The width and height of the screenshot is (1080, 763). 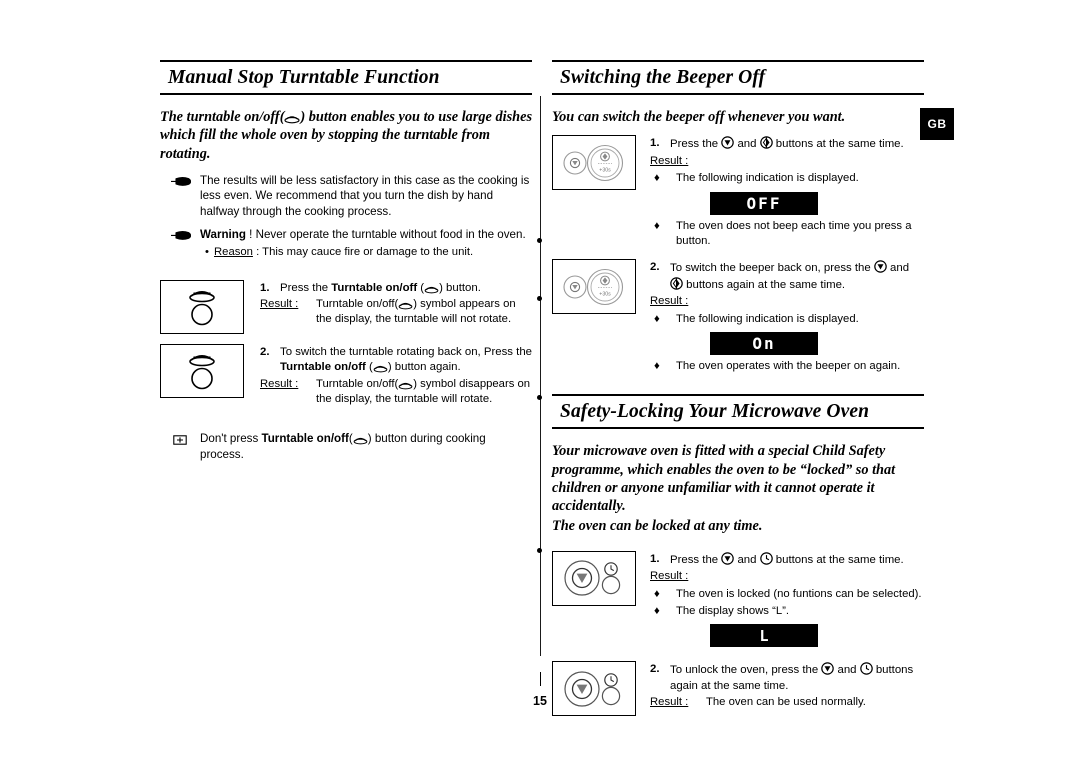 I want to click on step-line: 1. Press the Turntable on/off () button., so click(x=396, y=289).